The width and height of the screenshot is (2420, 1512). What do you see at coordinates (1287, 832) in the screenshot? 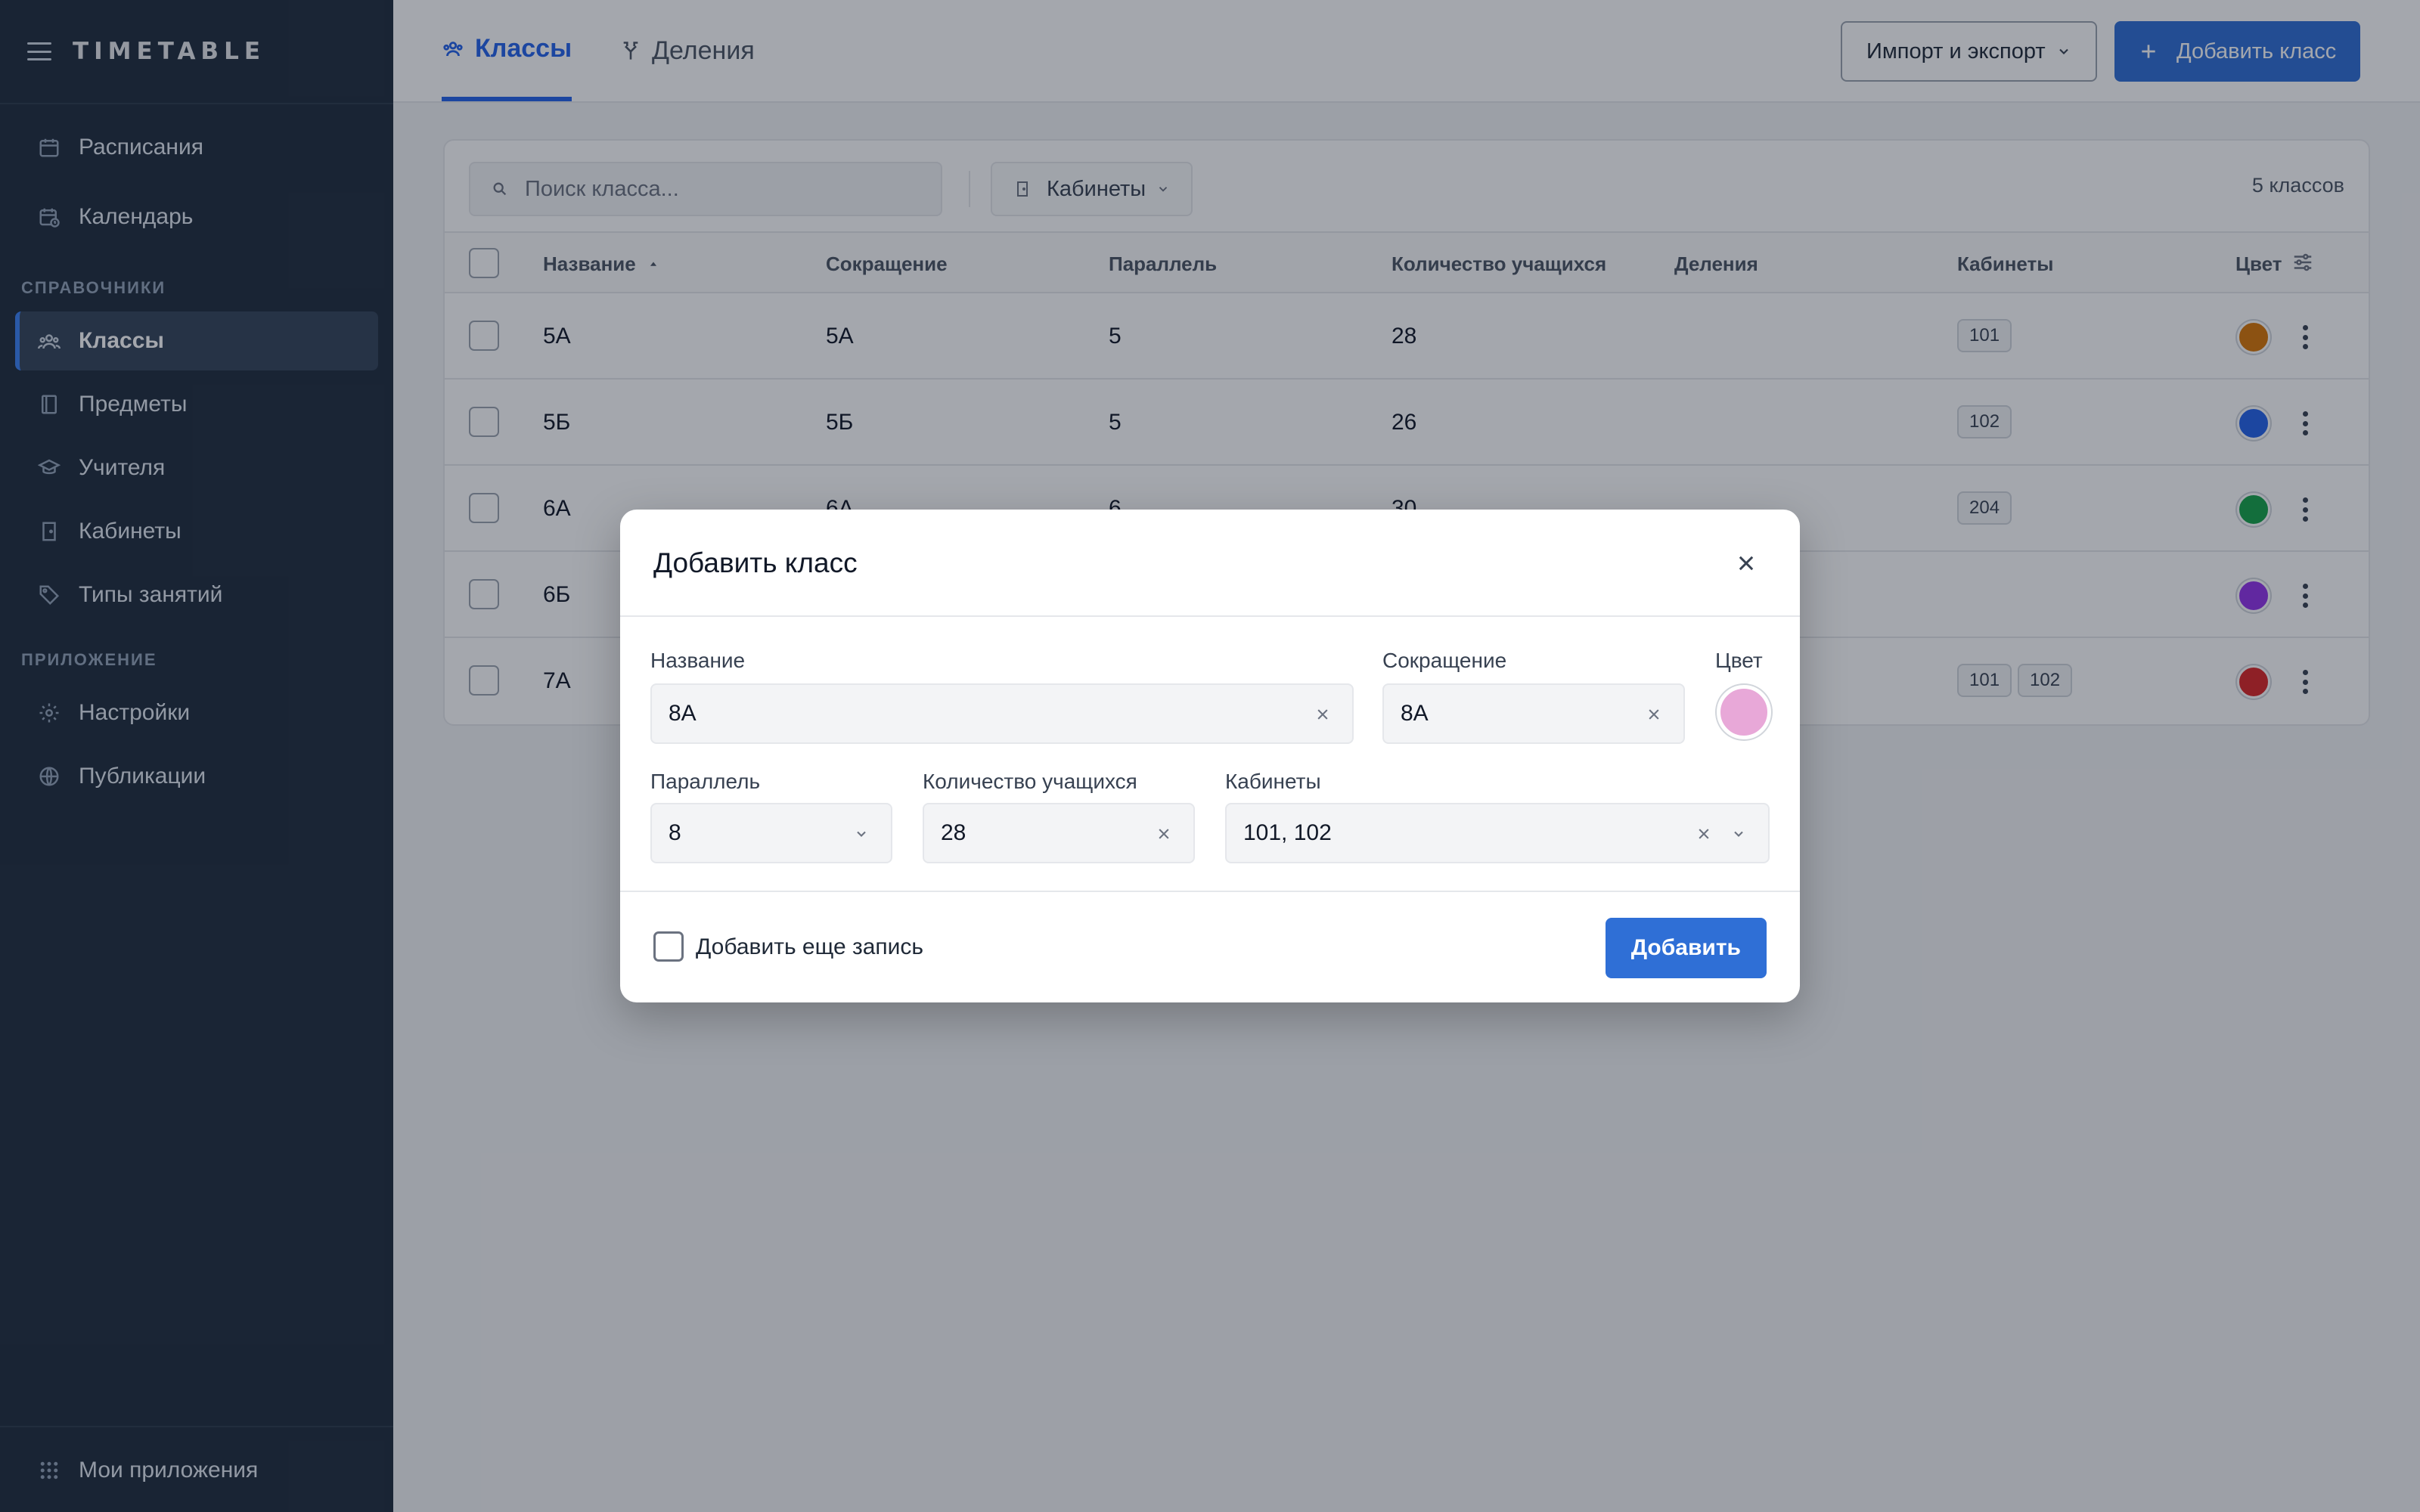
I see `rooms-value: 101, 102` at bounding box center [1287, 832].